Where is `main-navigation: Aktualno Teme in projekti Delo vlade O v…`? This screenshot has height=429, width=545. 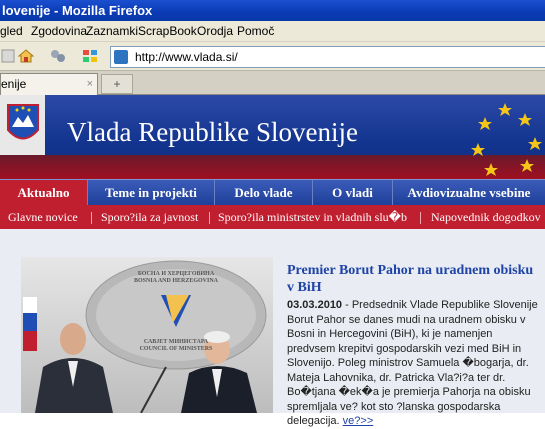
main-navigation: Aktualno Teme in projekti Delo vlade O v… is located at coordinates (272, 192).